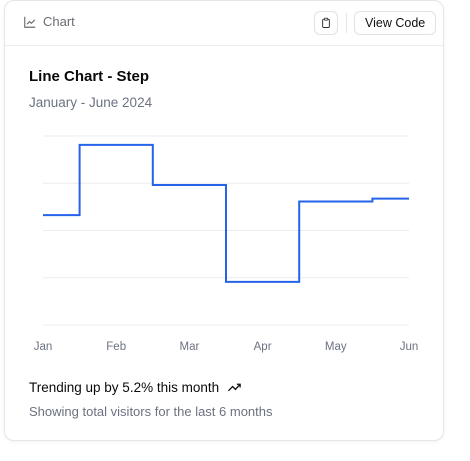  Describe the element at coordinates (336, 347) in the screenshot. I see `x-tick-label: May` at that location.